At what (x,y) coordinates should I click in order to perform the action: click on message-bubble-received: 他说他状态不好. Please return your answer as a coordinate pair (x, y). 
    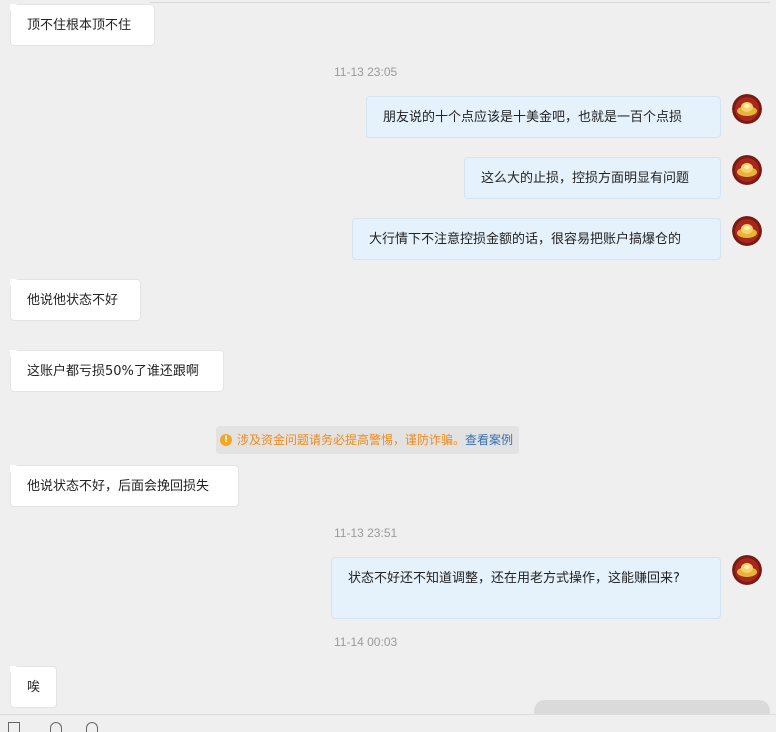
    Looking at the image, I should click on (75, 300).